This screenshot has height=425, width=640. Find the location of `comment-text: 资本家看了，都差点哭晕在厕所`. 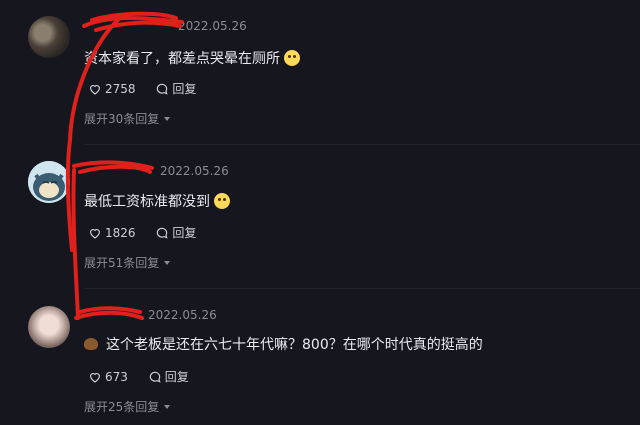

comment-text: 资本家看了，都差点哭晕在厕所 is located at coordinates (192, 58).